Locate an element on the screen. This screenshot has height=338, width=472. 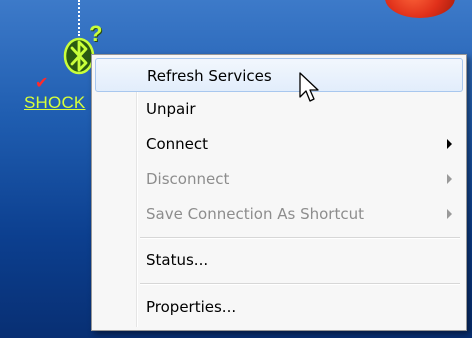
menu-item-unpair: Unpair is located at coordinates (279, 109).